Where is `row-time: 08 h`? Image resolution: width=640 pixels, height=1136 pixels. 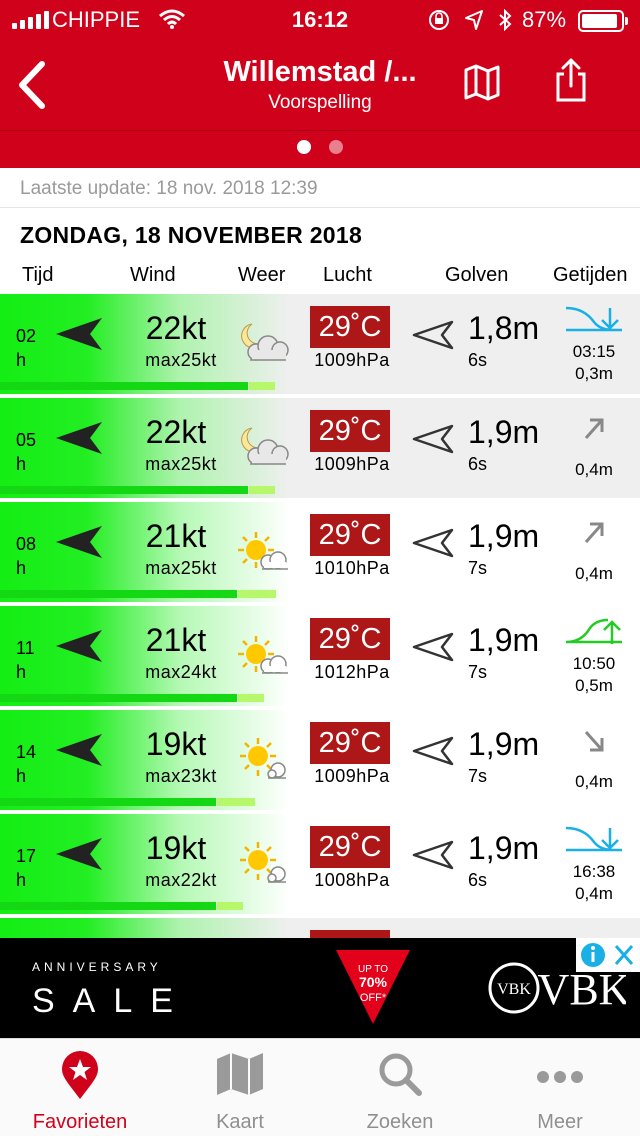 row-time: 08 h is located at coordinates (26, 556).